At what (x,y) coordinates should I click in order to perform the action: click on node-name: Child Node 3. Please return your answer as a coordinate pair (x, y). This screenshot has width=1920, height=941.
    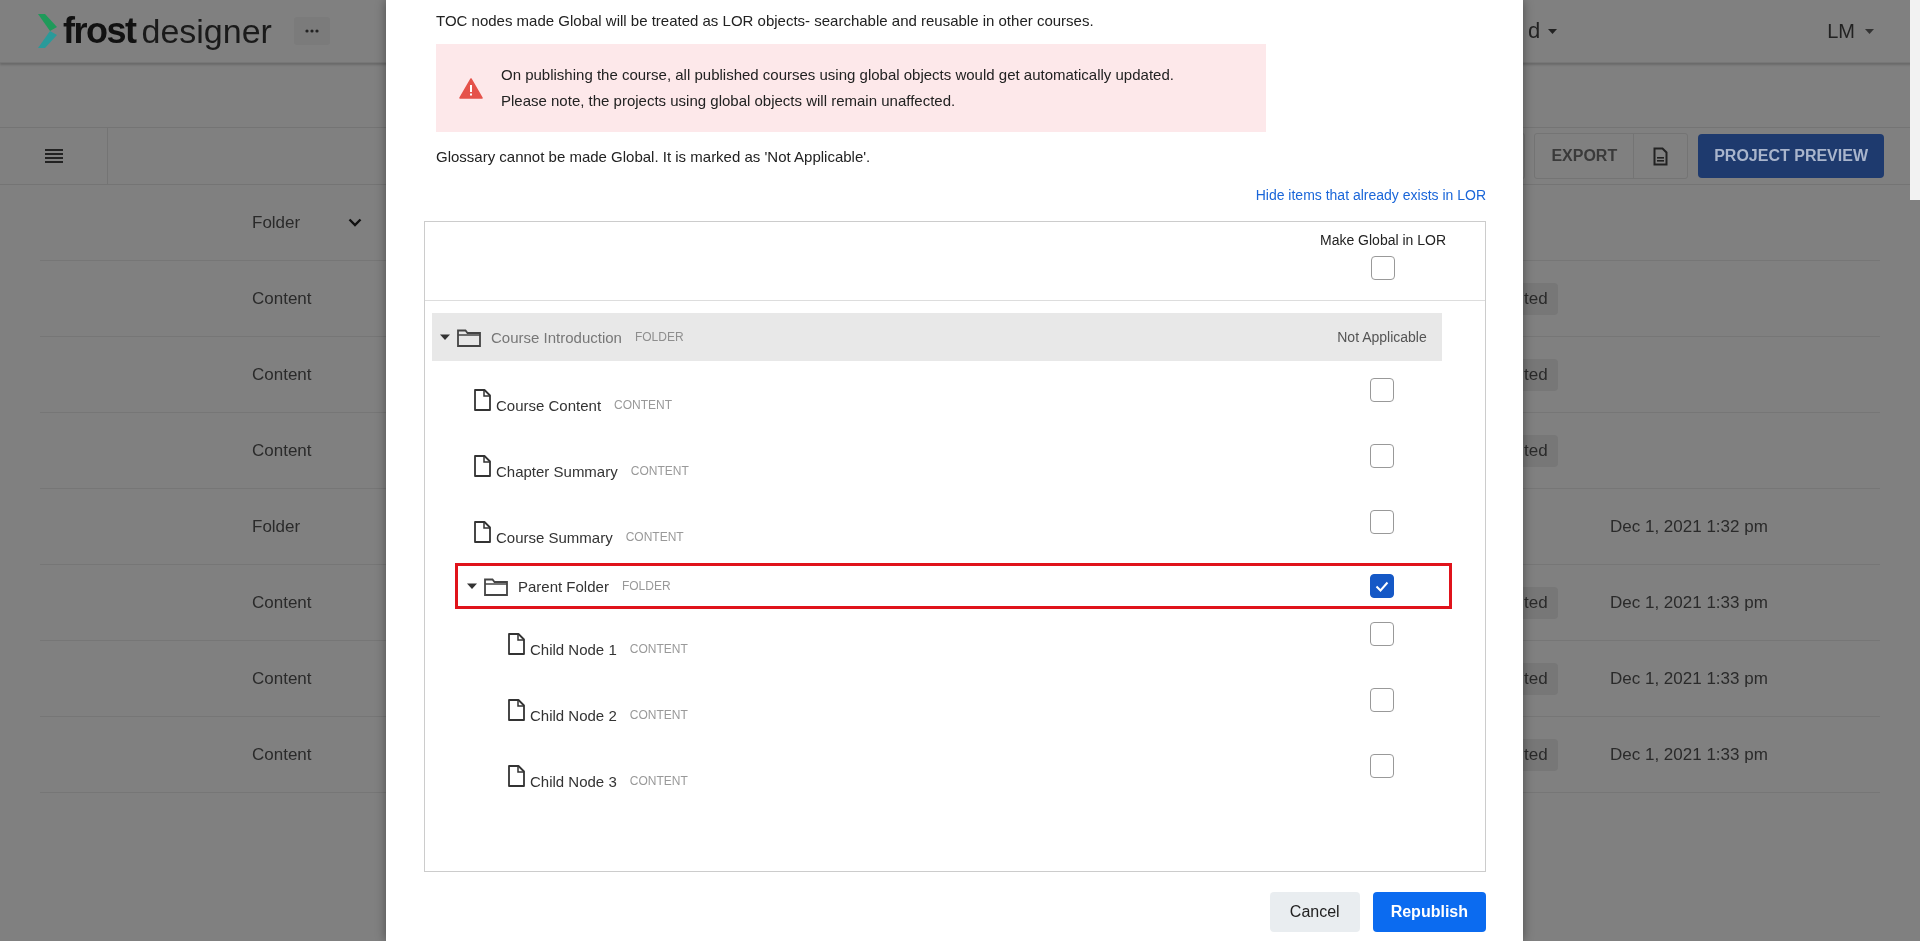
    Looking at the image, I should click on (573, 781).